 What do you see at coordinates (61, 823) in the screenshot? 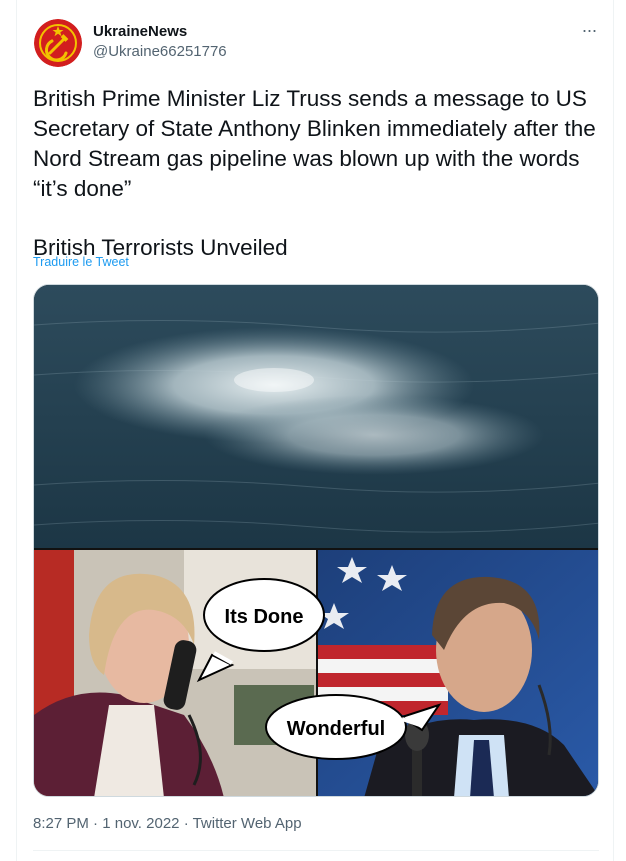
I see `tweet-time: 8:27 PM` at bounding box center [61, 823].